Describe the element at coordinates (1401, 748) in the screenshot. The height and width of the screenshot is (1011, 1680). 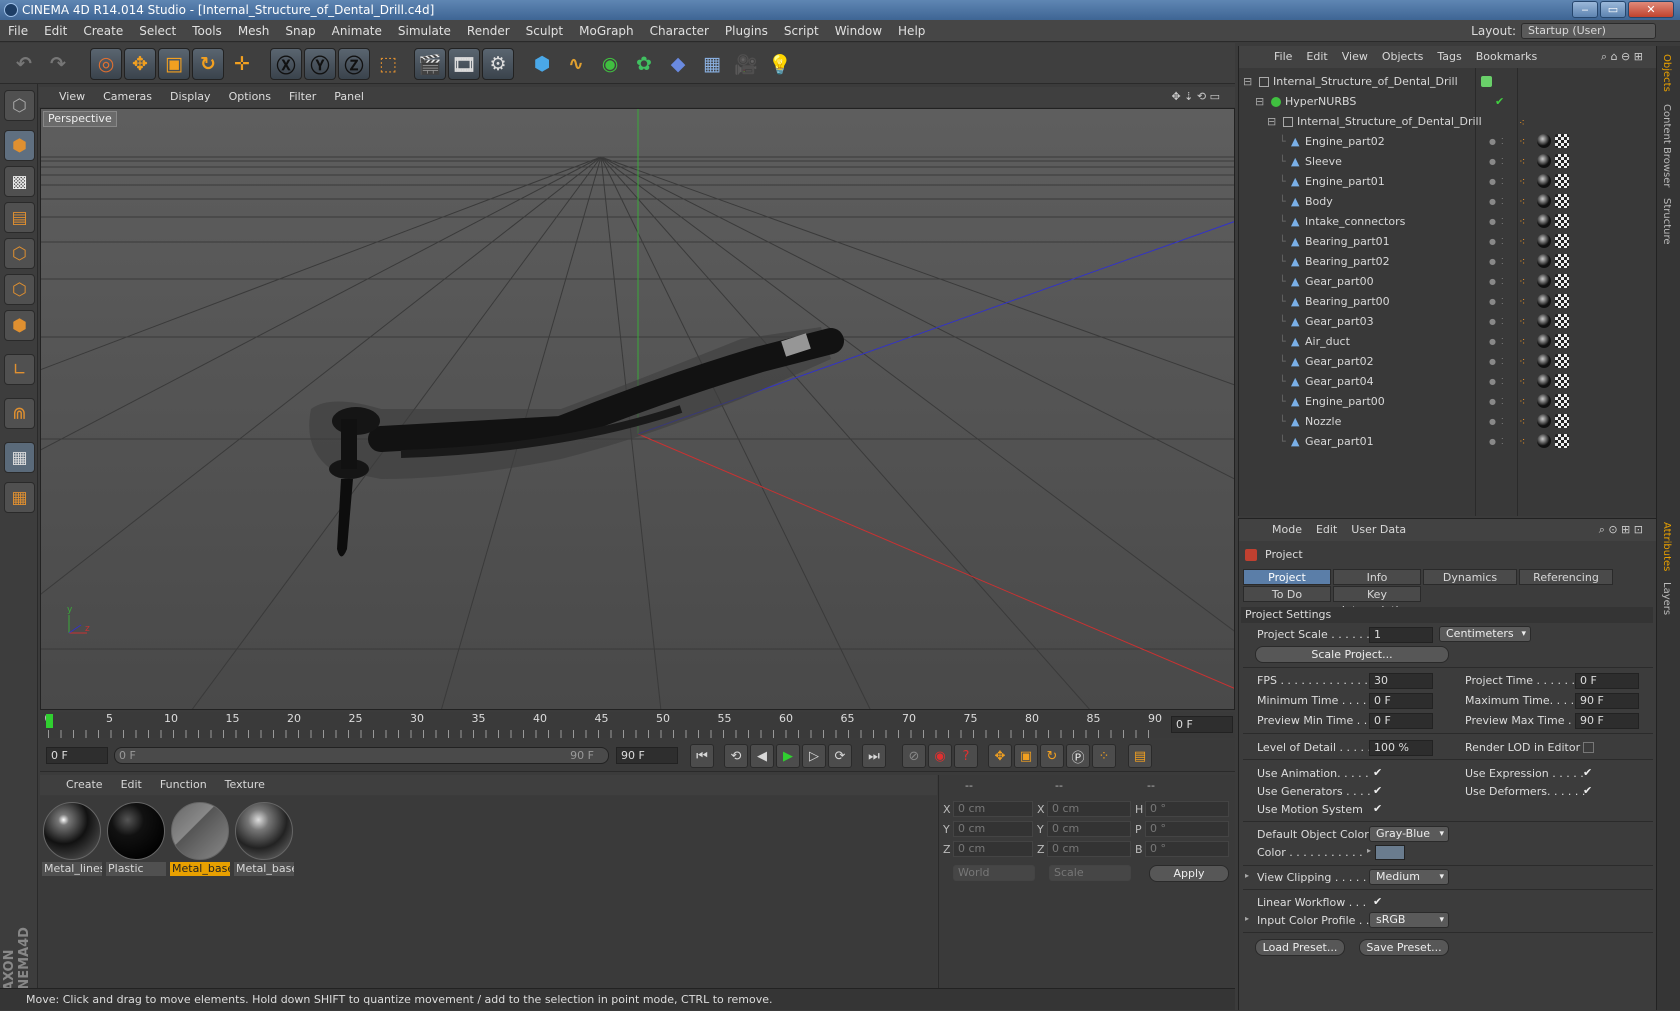
I see `level-of-detail-field: 100 %` at that location.